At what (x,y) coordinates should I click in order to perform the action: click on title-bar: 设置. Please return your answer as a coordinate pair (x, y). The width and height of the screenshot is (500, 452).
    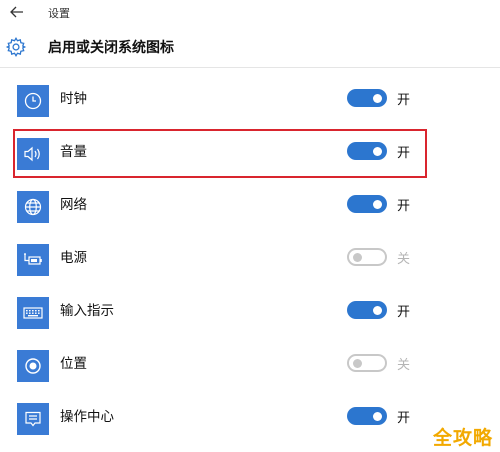
    Looking at the image, I should click on (250, 12).